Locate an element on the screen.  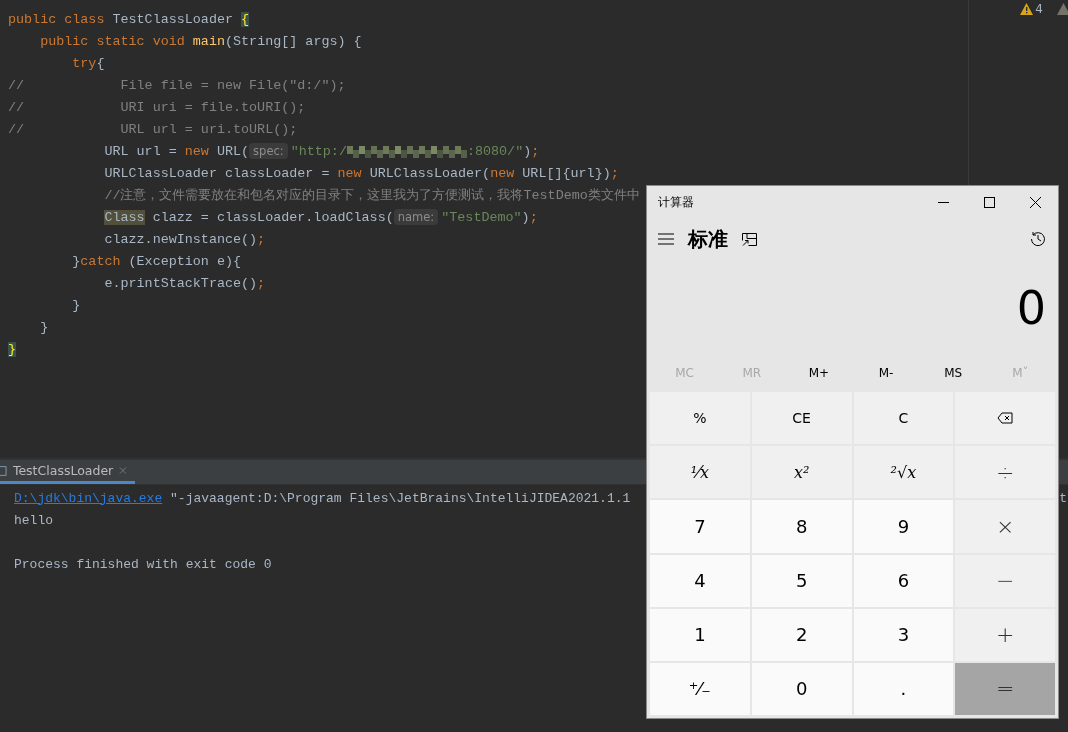
digit-key: 8 is located at coordinates (801, 526).